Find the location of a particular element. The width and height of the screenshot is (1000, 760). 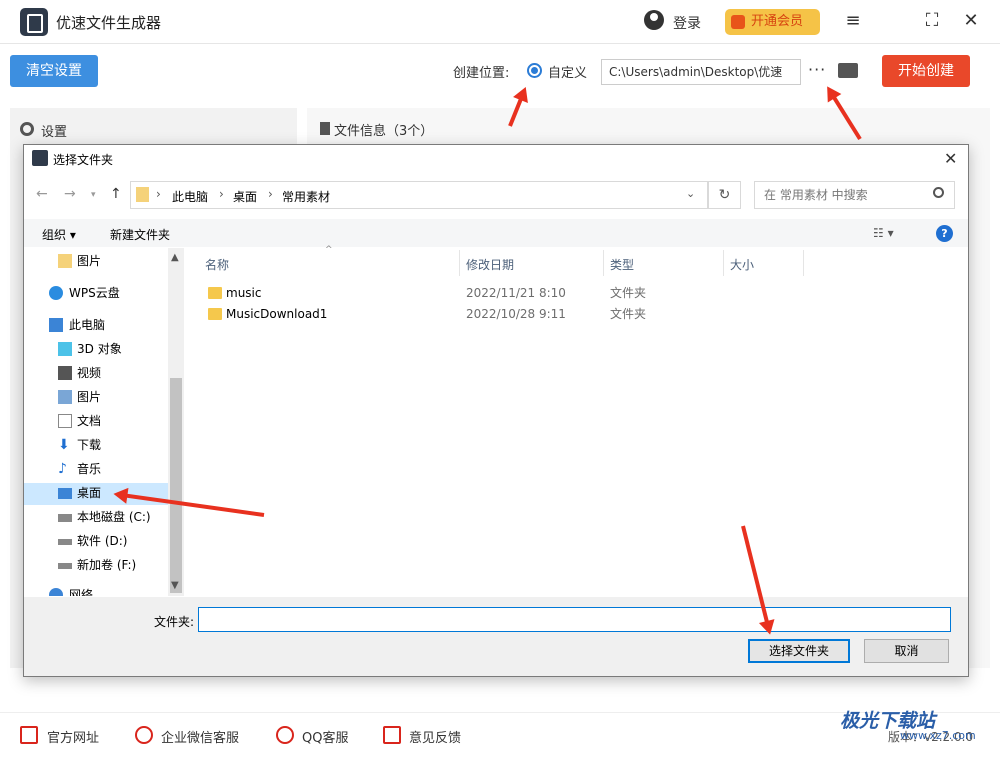

website-icon is located at coordinates (29, 735).